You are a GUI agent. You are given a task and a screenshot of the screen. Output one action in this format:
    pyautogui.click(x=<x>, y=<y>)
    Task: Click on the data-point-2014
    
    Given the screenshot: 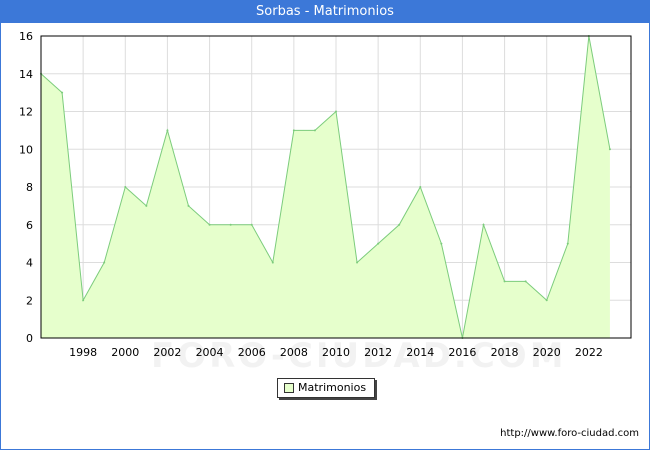 What is the action you would take?
    pyautogui.click(x=420, y=187)
    